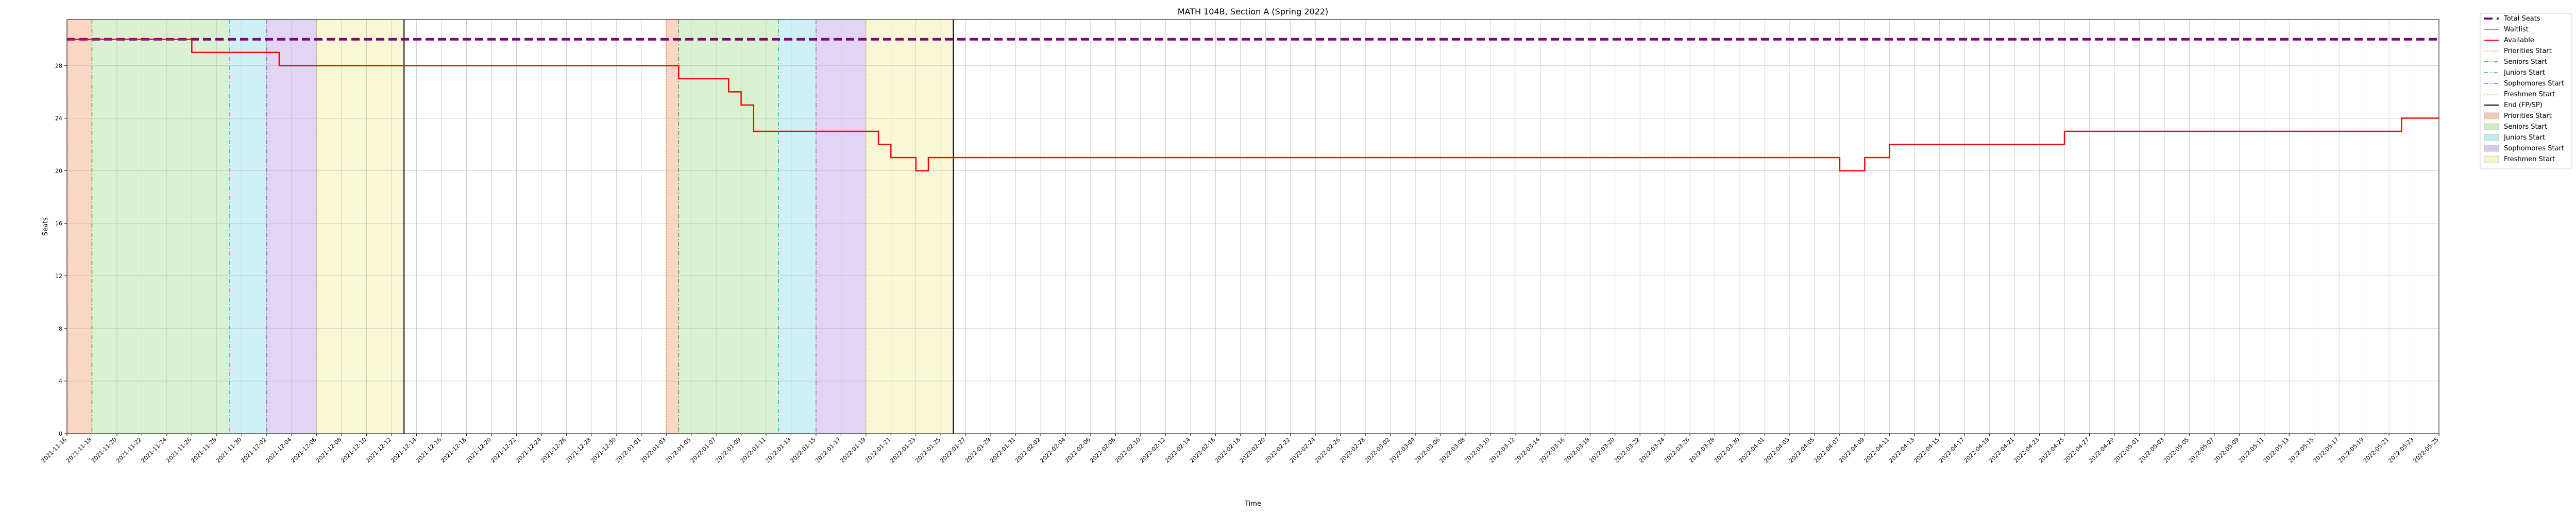  Describe the element at coordinates (60, 381) in the screenshot. I see `y-tick-label: 4` at that location.